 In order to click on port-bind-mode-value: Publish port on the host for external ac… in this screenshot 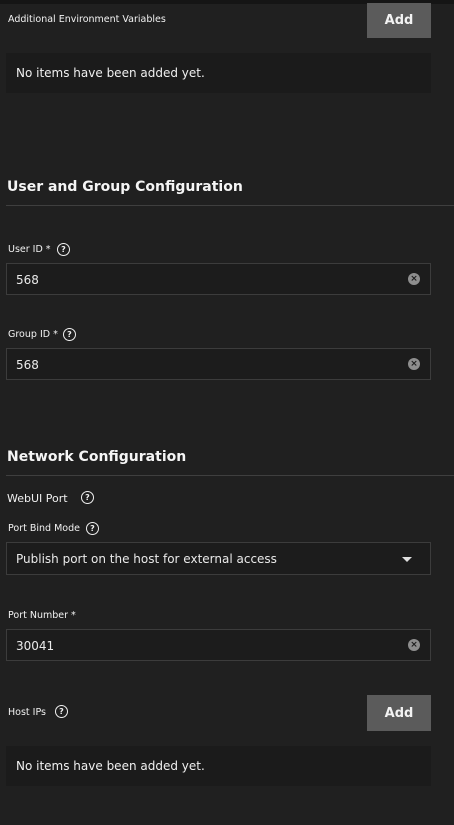, I will do `click(146, 559)`.